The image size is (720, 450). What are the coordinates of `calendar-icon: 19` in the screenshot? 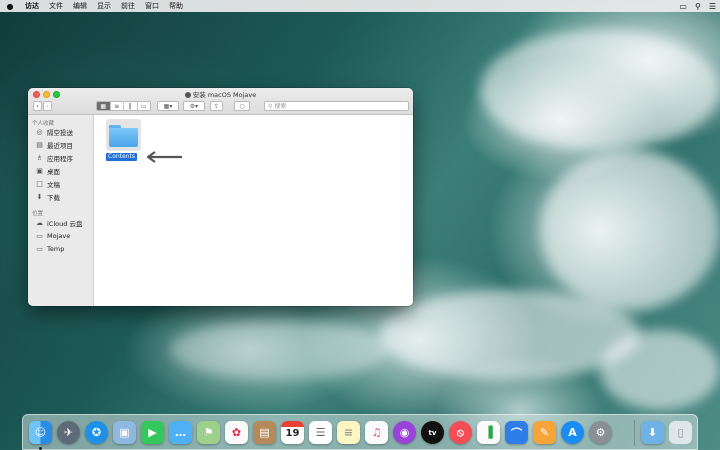 It's located at (292, 432).